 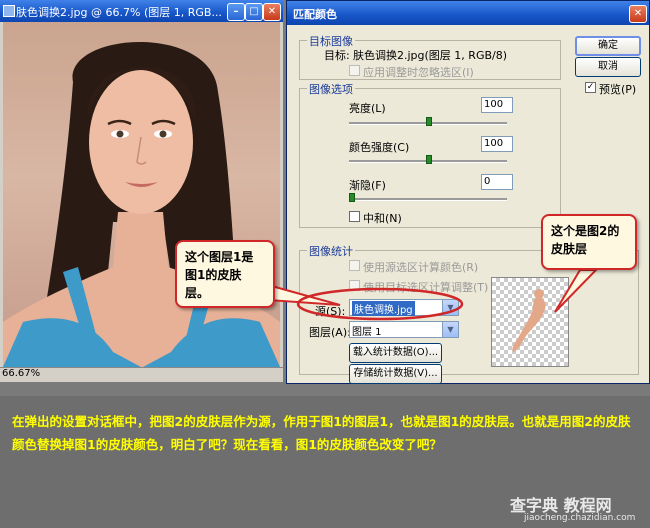 I want to click on callout-layer1: 这个图层1是图1的皮肤层。, so click(x=225, y=274).